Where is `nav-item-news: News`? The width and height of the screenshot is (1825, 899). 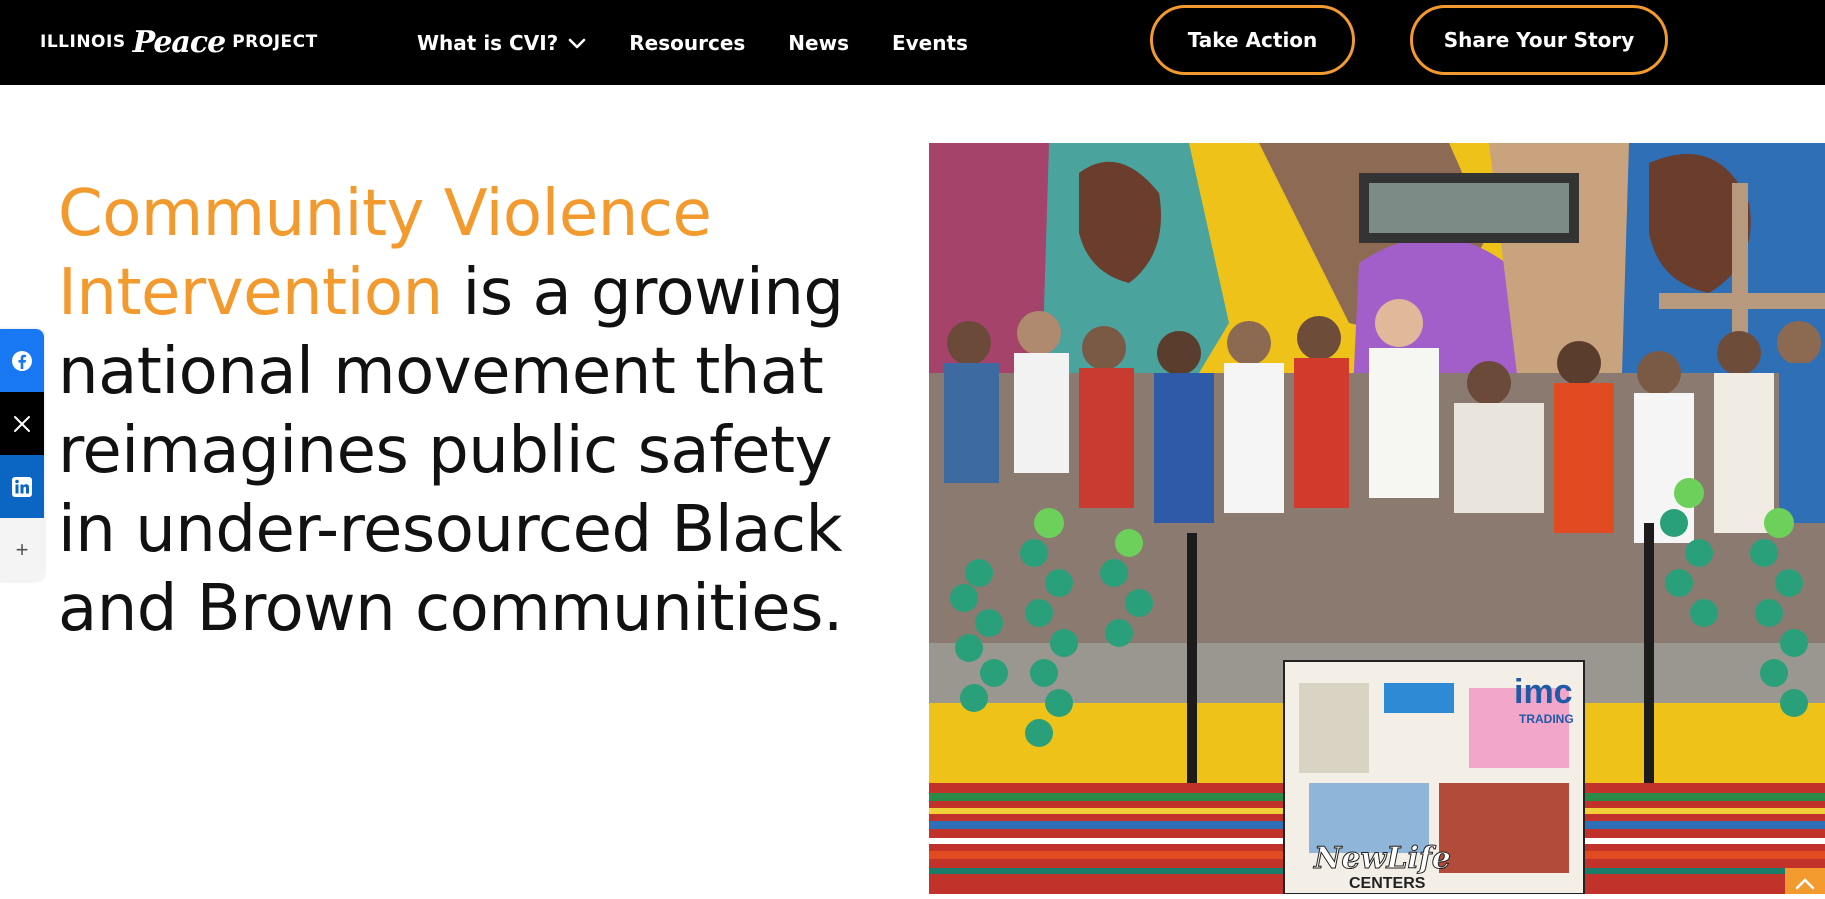 nav-item-news: News is located at coordinates (818, 43).